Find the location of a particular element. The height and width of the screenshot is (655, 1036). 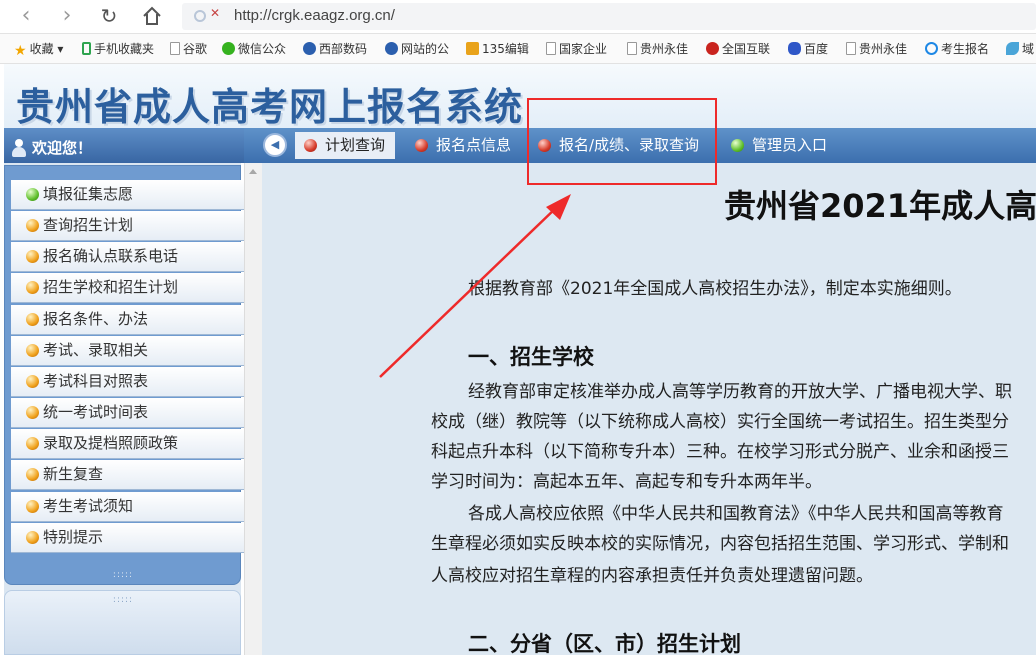

section-heading: 二、分省（区、市）招生计划 is located at coordinates (604, 643).